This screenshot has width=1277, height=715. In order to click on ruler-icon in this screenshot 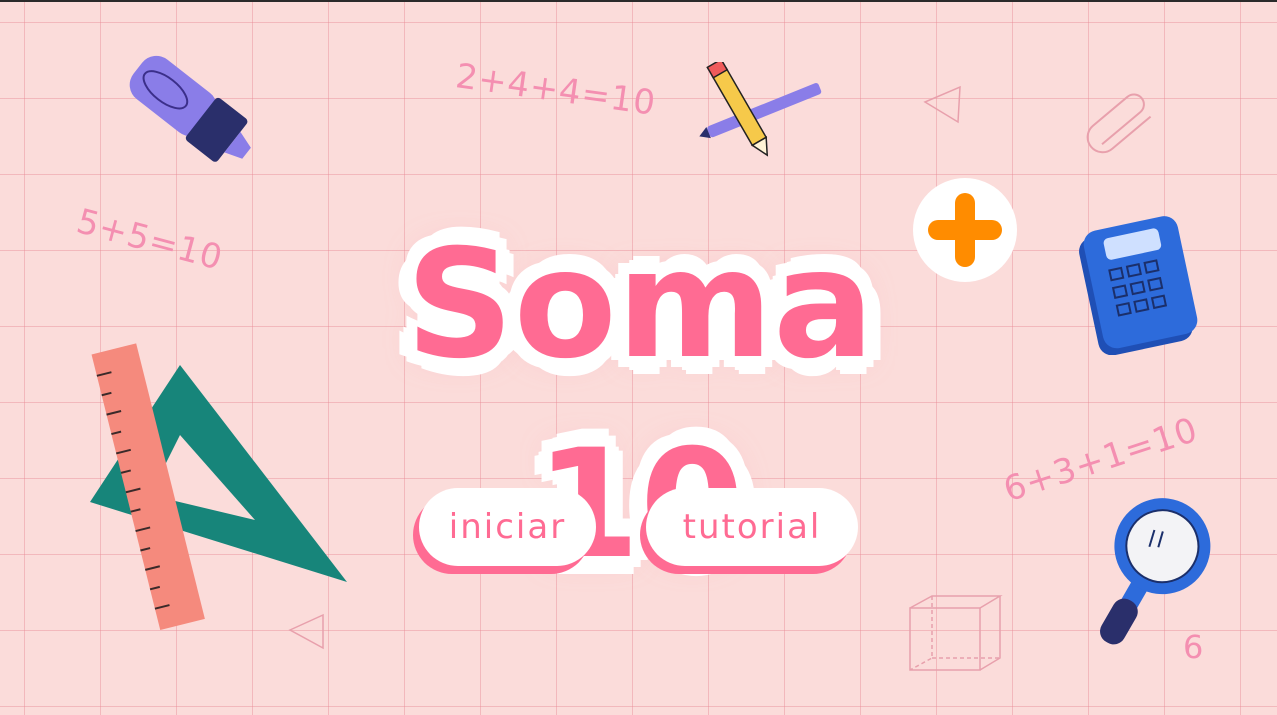, I will do `click(148, 487)`.